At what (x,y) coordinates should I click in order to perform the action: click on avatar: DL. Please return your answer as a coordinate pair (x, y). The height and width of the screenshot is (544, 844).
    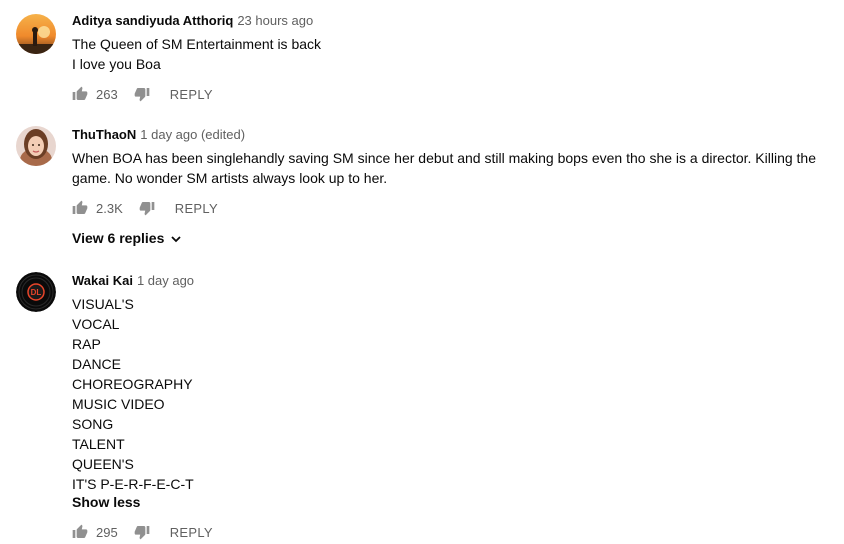
    Looking at the image, I should click on (36, 292).